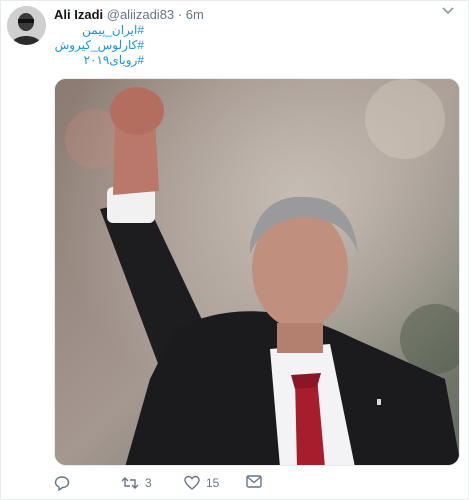 The width and height of the screenshot is (469, 500). I want to click on hashtag-link: #ایران_پیمن, so click(99, 30).